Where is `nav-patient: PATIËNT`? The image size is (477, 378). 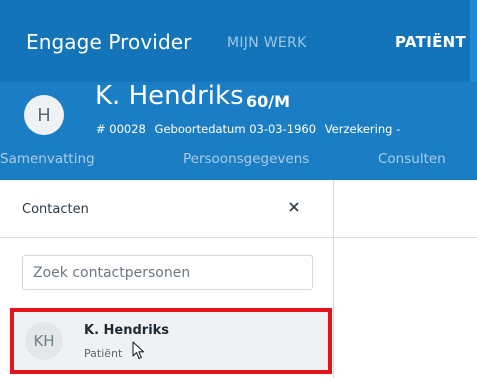 nav-patient: PATIËNT is located at coordinates (430, 42).